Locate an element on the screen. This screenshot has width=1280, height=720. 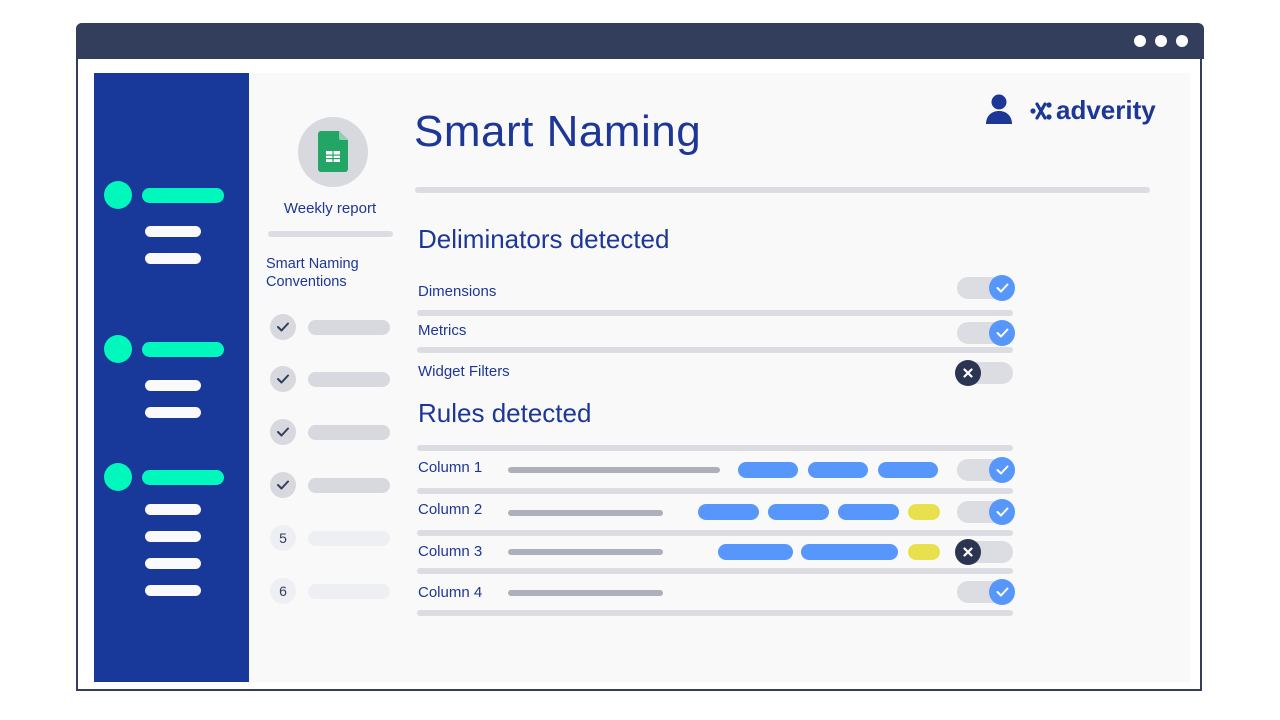
step-number: 6 is located at coordinates (283, 591).